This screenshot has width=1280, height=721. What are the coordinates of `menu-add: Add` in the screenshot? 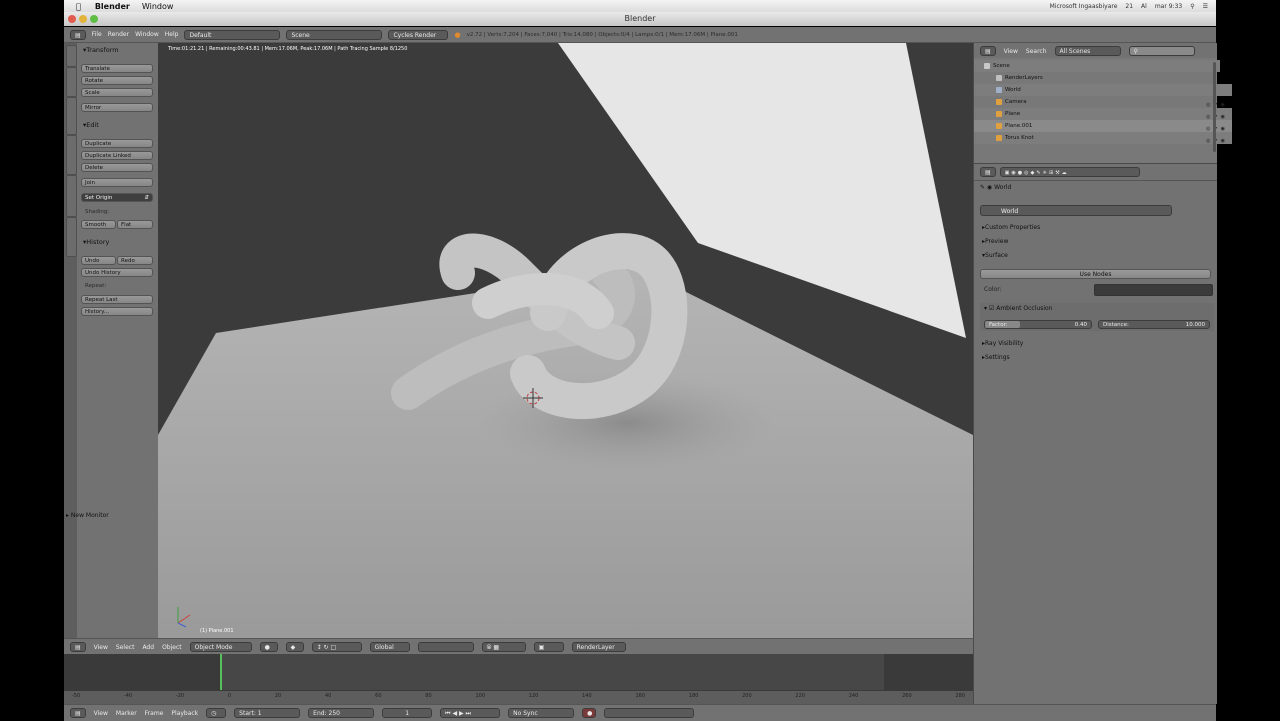 It's located at (148, 647).